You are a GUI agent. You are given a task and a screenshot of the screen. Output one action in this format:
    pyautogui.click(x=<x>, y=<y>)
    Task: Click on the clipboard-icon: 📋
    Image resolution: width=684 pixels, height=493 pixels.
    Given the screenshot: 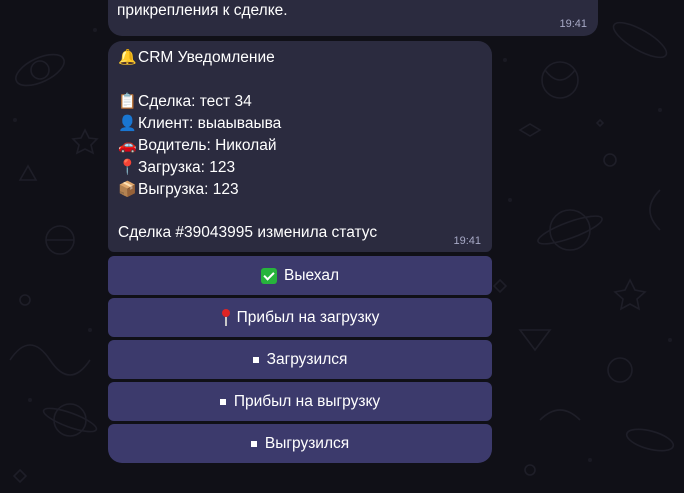 What is the action you would take?
    pyautogui.click(x=127, y=101)
    